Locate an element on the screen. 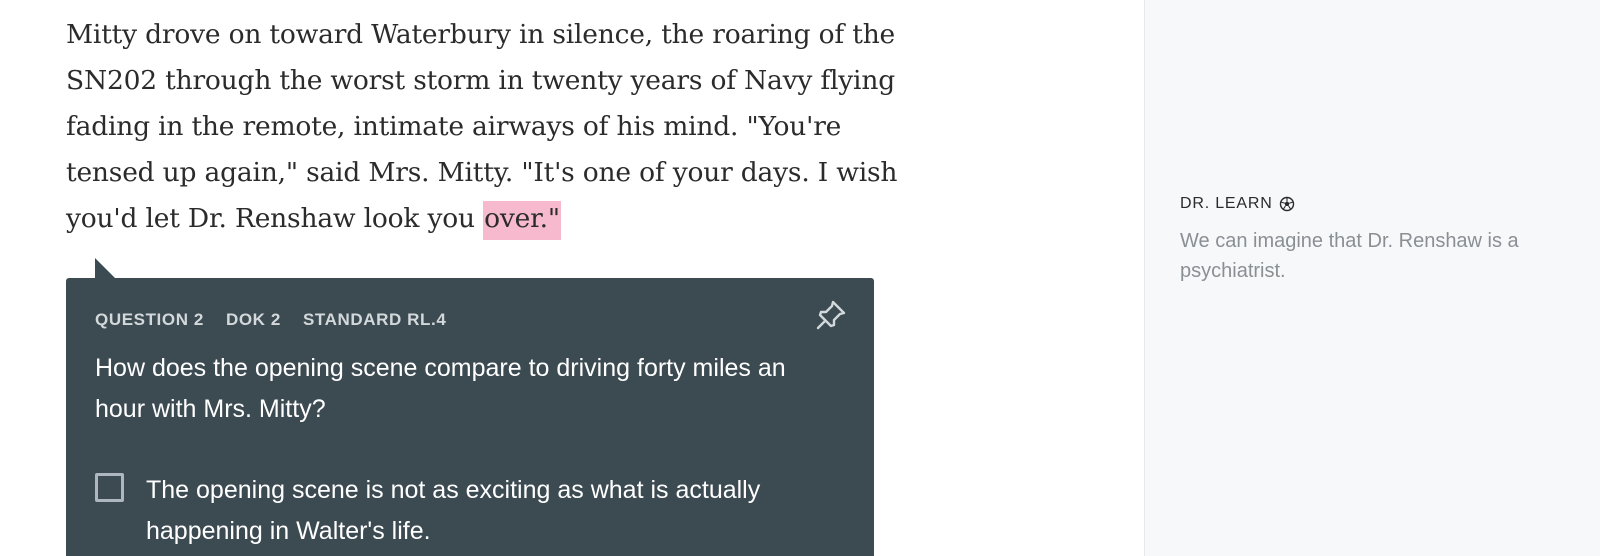  question-dok: DOK 2 is located at coordinates (253, 319).